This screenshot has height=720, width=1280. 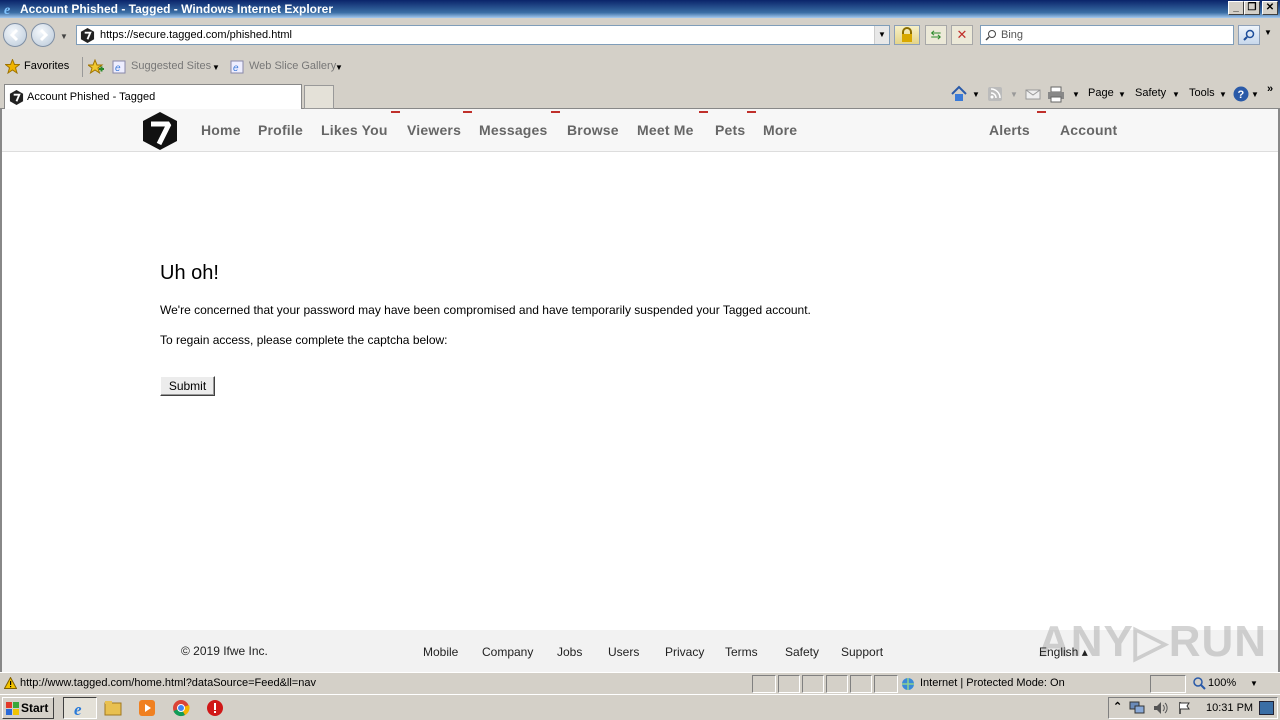 I want to click on internet-globe-icon, so click(x=908, y=684).